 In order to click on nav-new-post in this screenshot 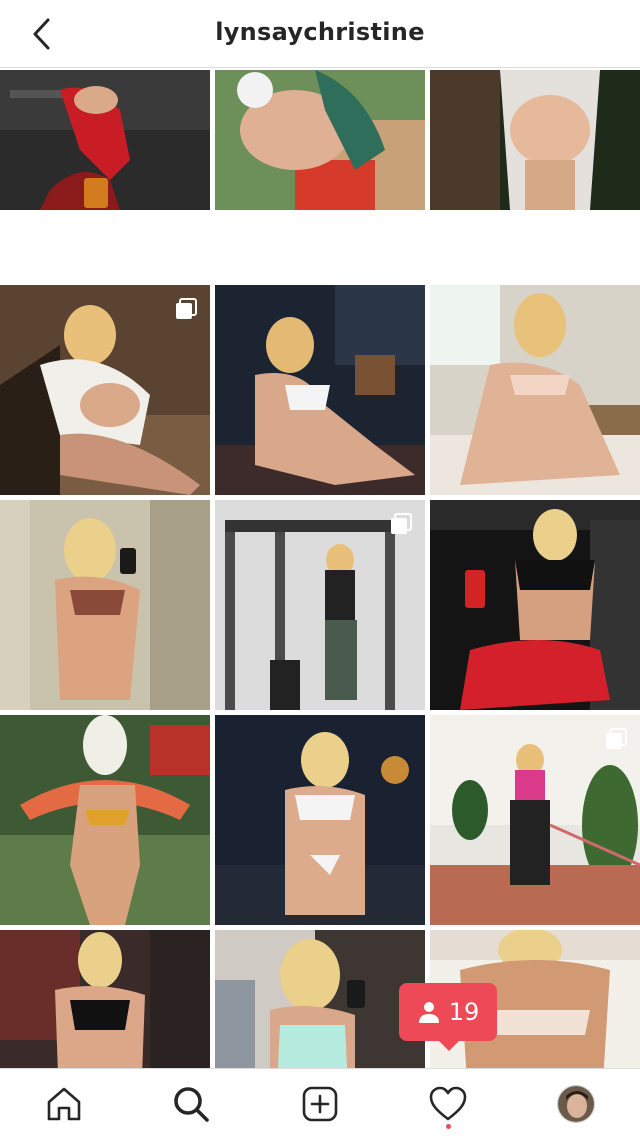, I will do `click(320, 1104)`.